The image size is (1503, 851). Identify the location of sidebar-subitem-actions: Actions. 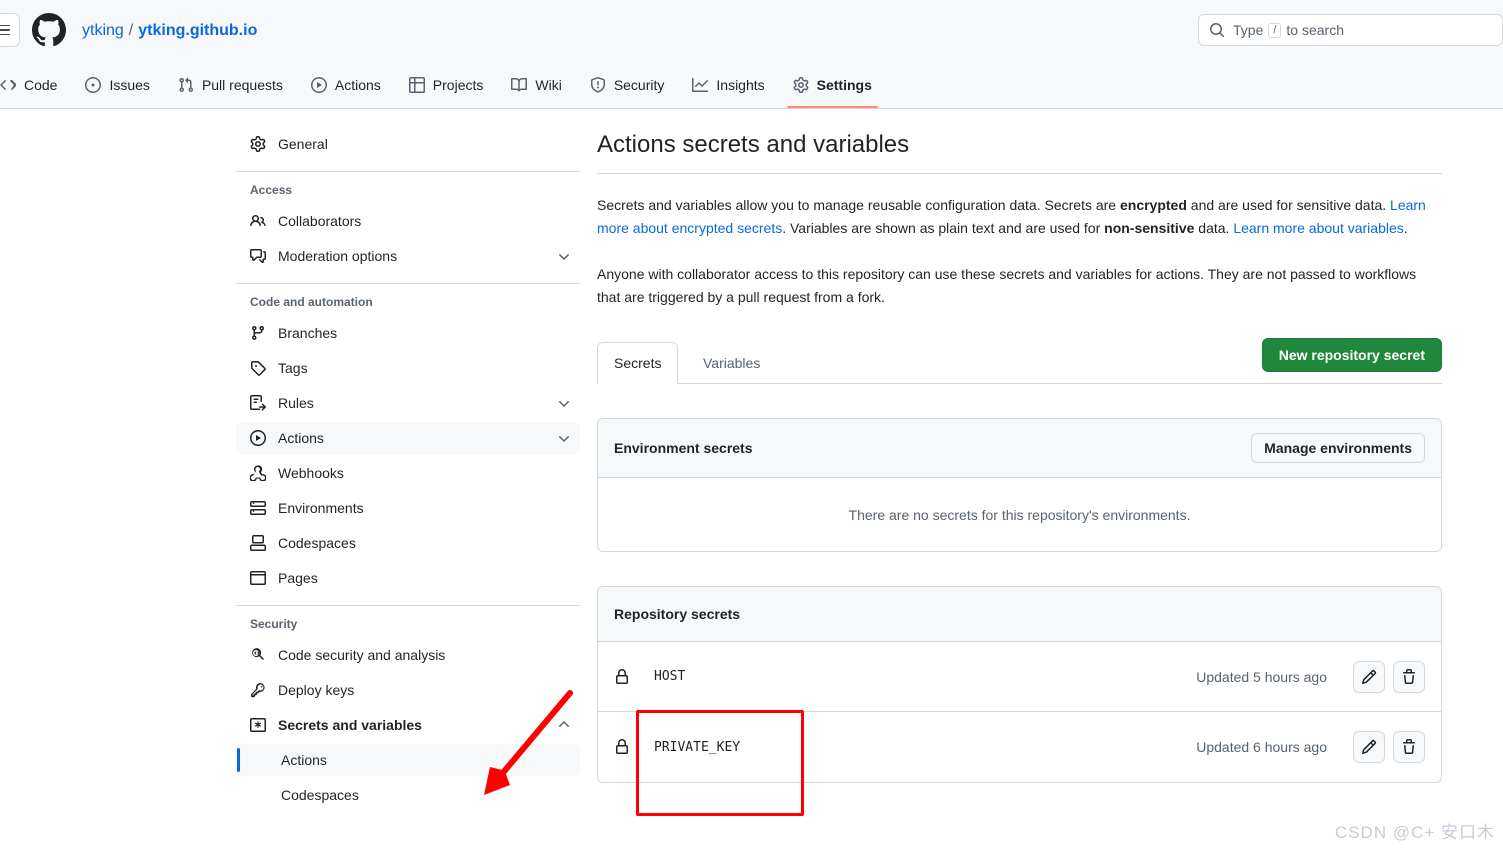
(408, 760).